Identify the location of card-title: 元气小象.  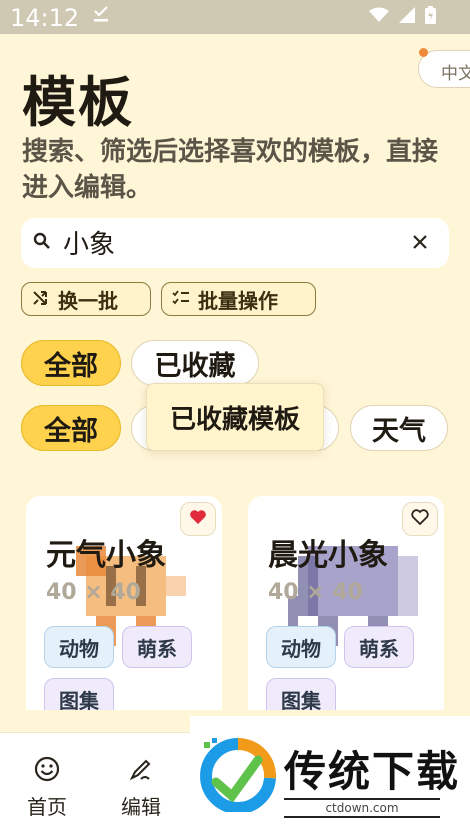
(106, 555).